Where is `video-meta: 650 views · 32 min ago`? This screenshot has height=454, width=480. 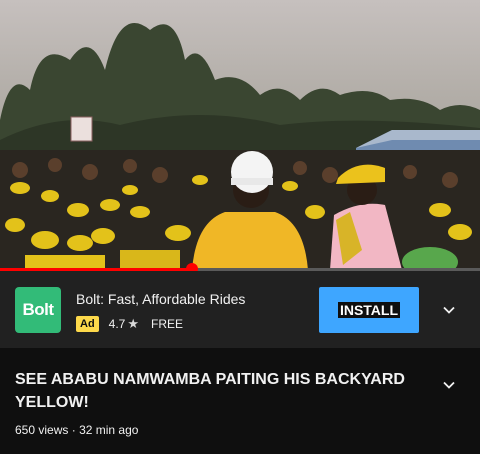 video-meta: 650 views · 32 min ago is located at coordinates (76, 430).